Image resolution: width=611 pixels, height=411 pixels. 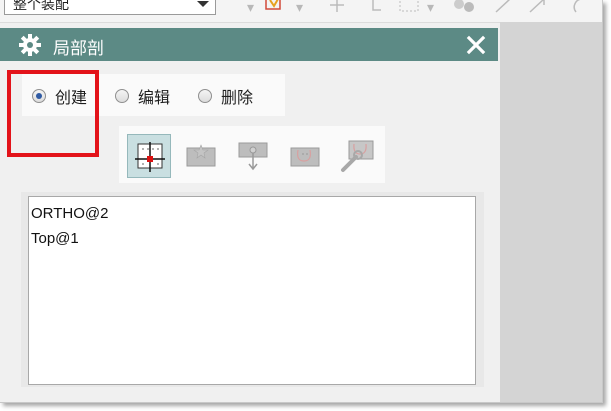 What do you see at coordinates (78, 48) in the screenshot?
I see `dialog-title: 局部剖` at bounding box center [78, 48].